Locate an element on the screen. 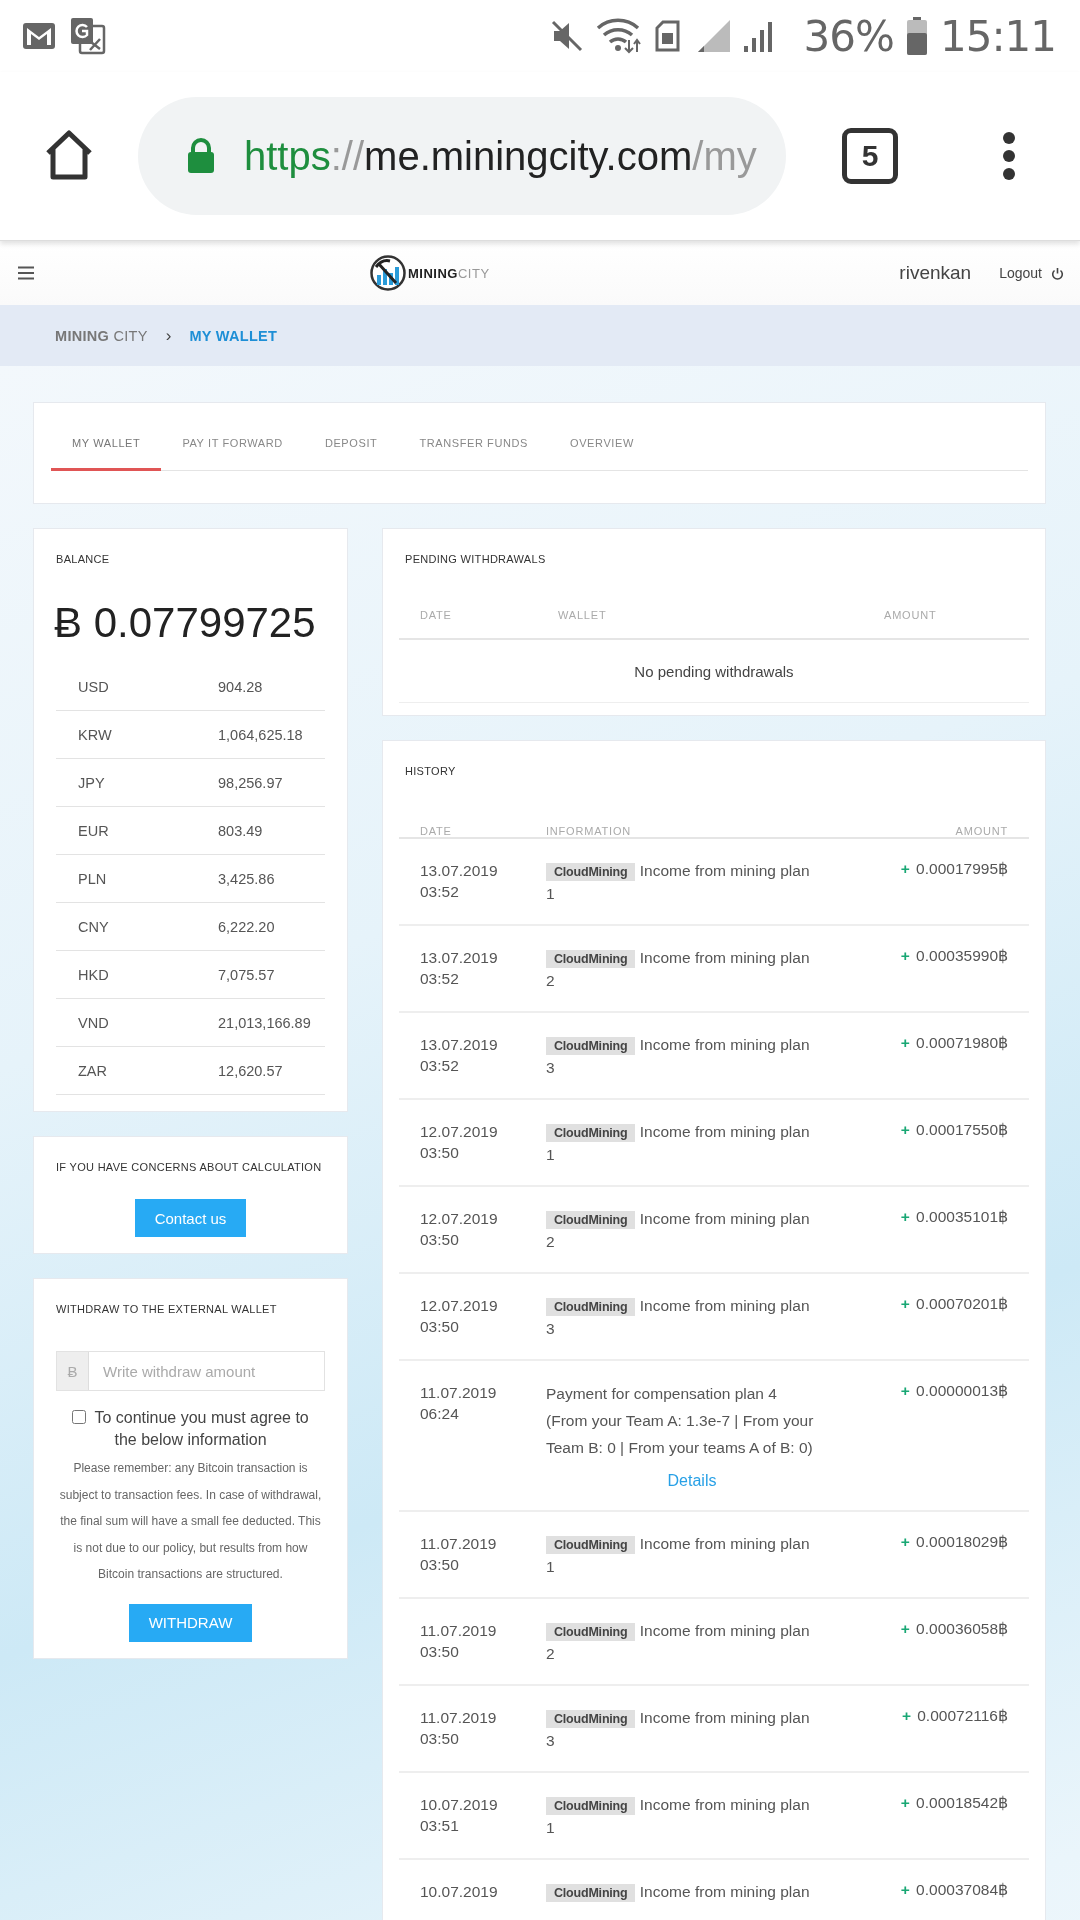 Image resolution: width=1080 pixels, height=1920 pixels. amount-text: 0.00072116฿ is located at coordinates (962, 1715).